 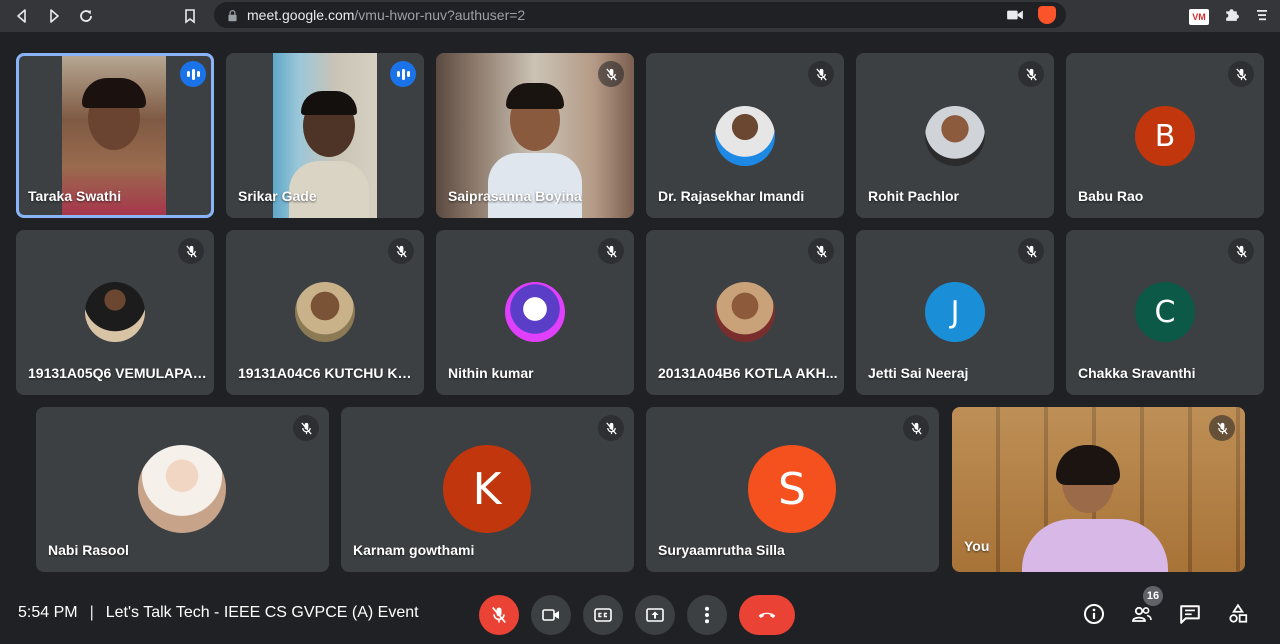 I want to click on avatar: K, so click(x=487, y=489).